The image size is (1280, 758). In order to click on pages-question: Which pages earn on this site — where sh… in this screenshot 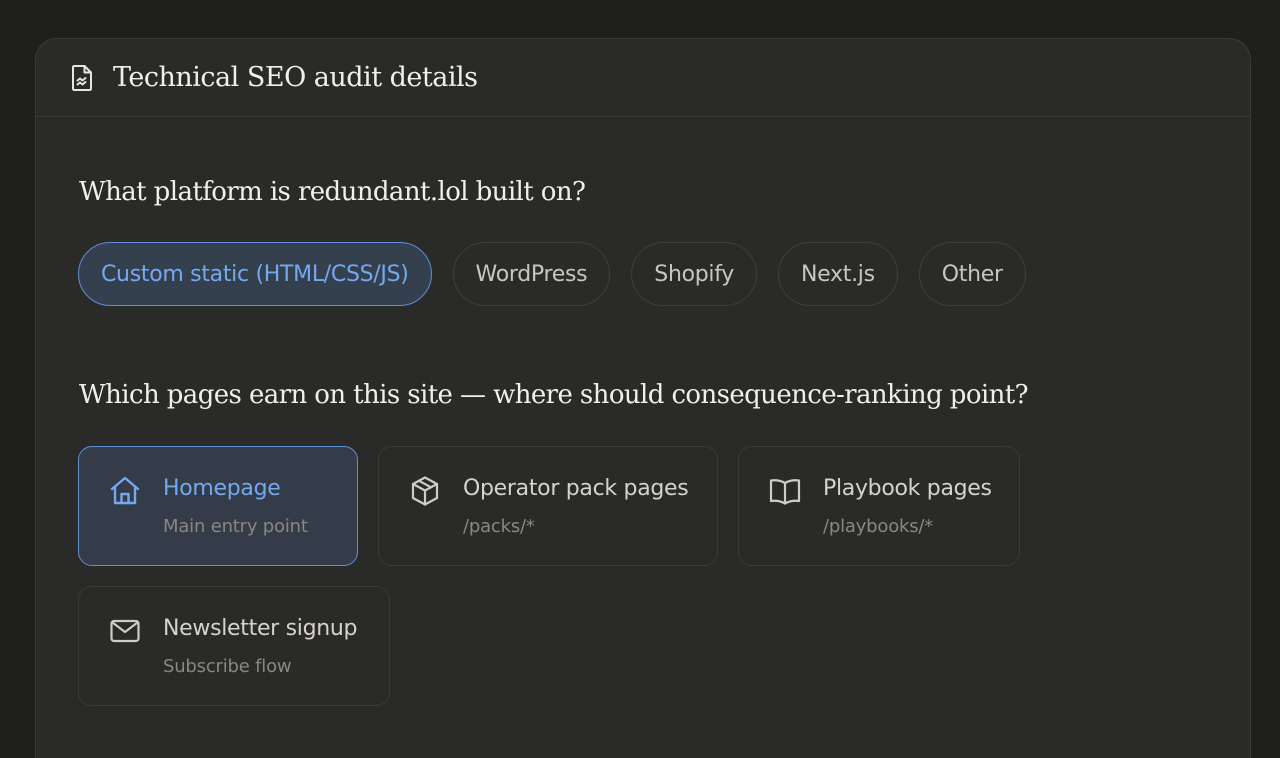, I will do `click(554, 395)`.